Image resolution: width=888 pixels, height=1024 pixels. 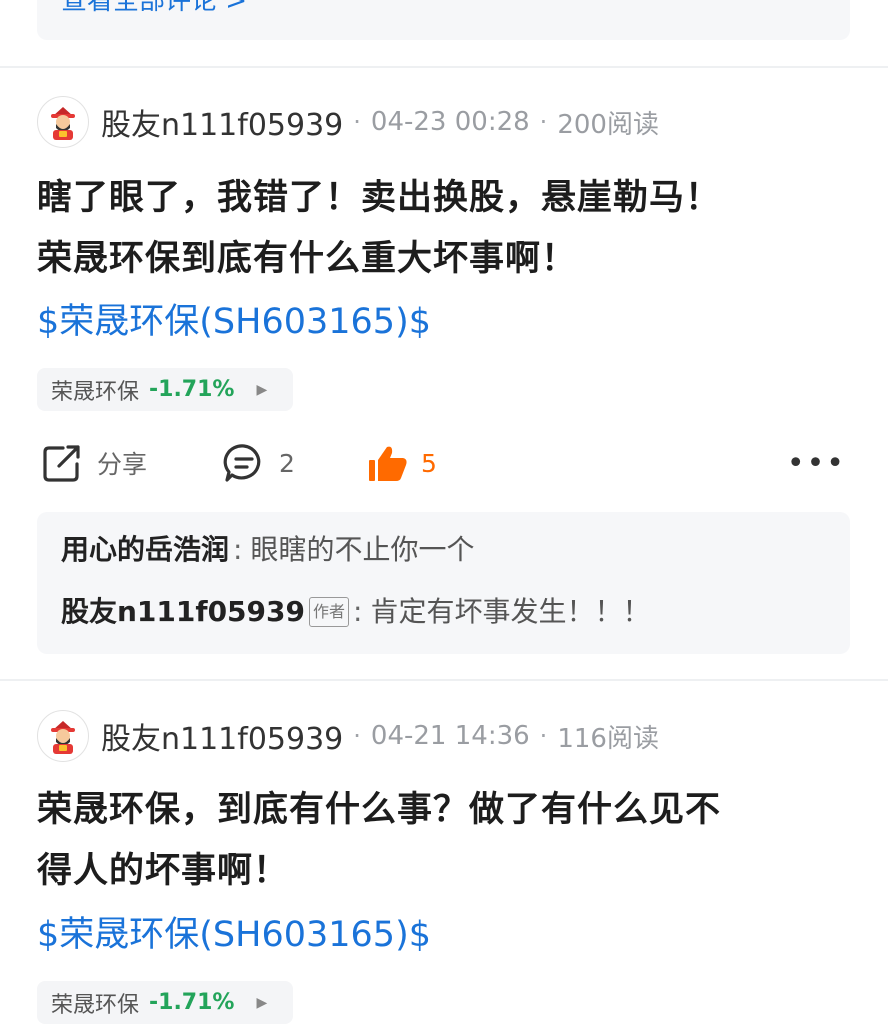 I want to click on author-badge: 作者, so click(x=328, y=612).